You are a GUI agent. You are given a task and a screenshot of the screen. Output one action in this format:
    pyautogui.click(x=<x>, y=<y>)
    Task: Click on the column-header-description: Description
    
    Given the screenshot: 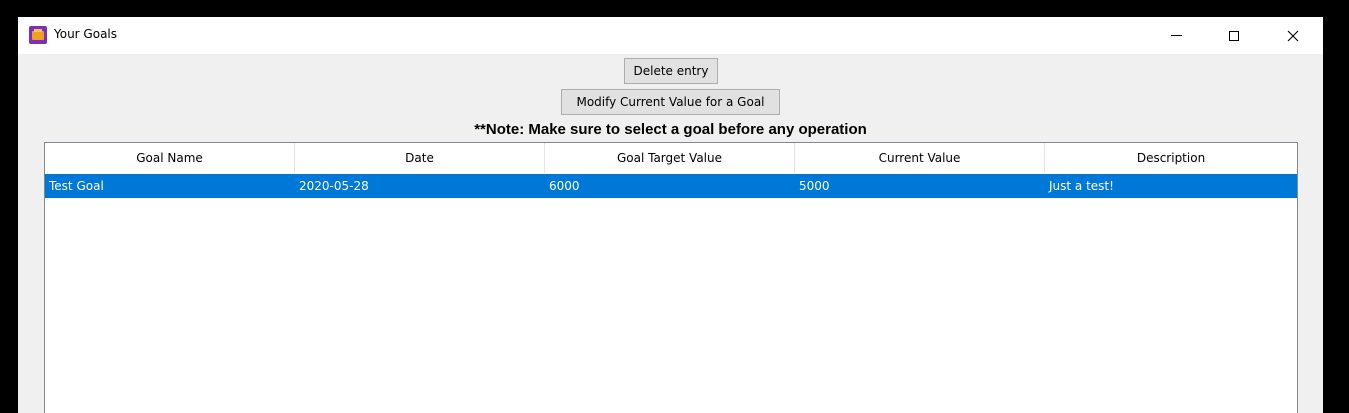 What is the action you would take?
    pyautogui.click(x=1171, y=158)
    